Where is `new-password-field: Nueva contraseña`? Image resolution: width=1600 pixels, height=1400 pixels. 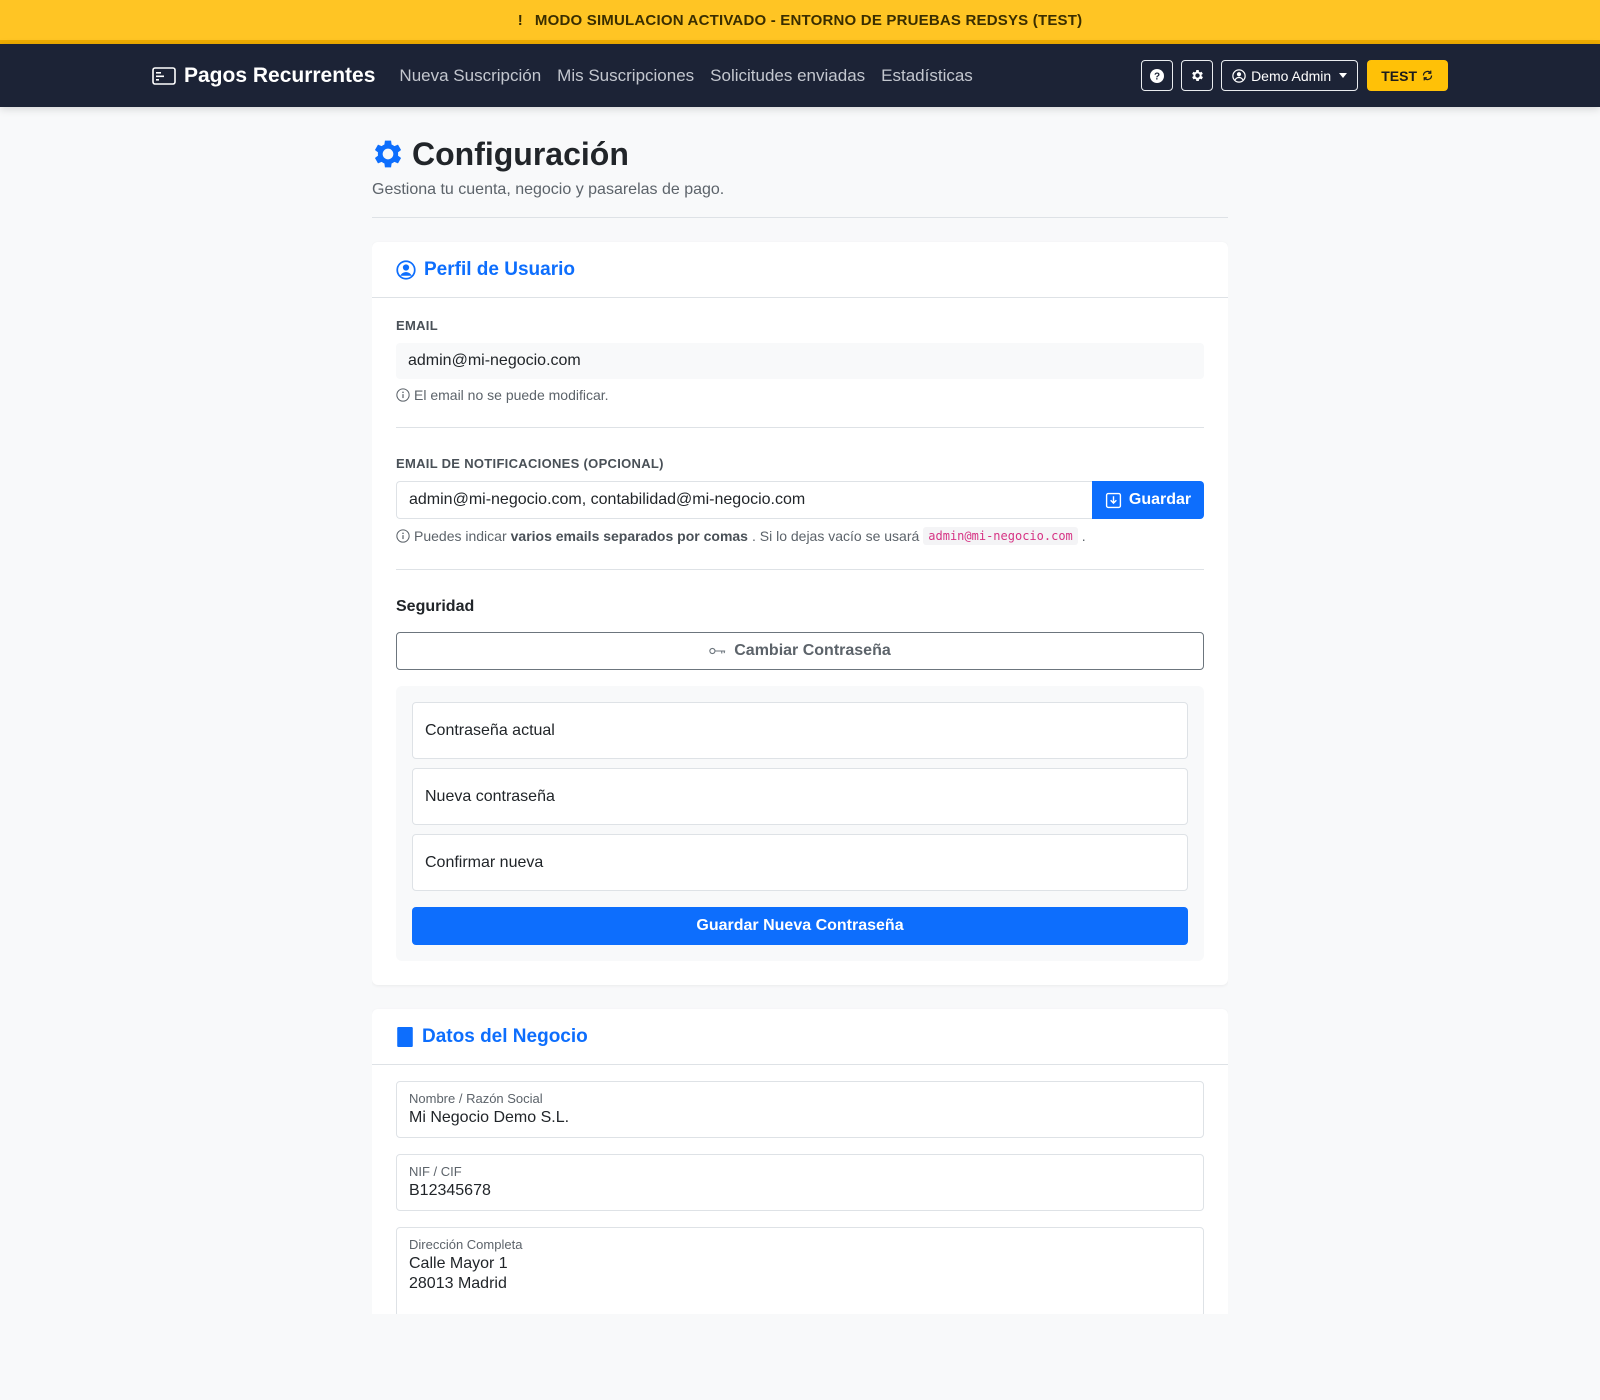 new-password-field: Nueva contraseña is located at coordinates (800, 796).